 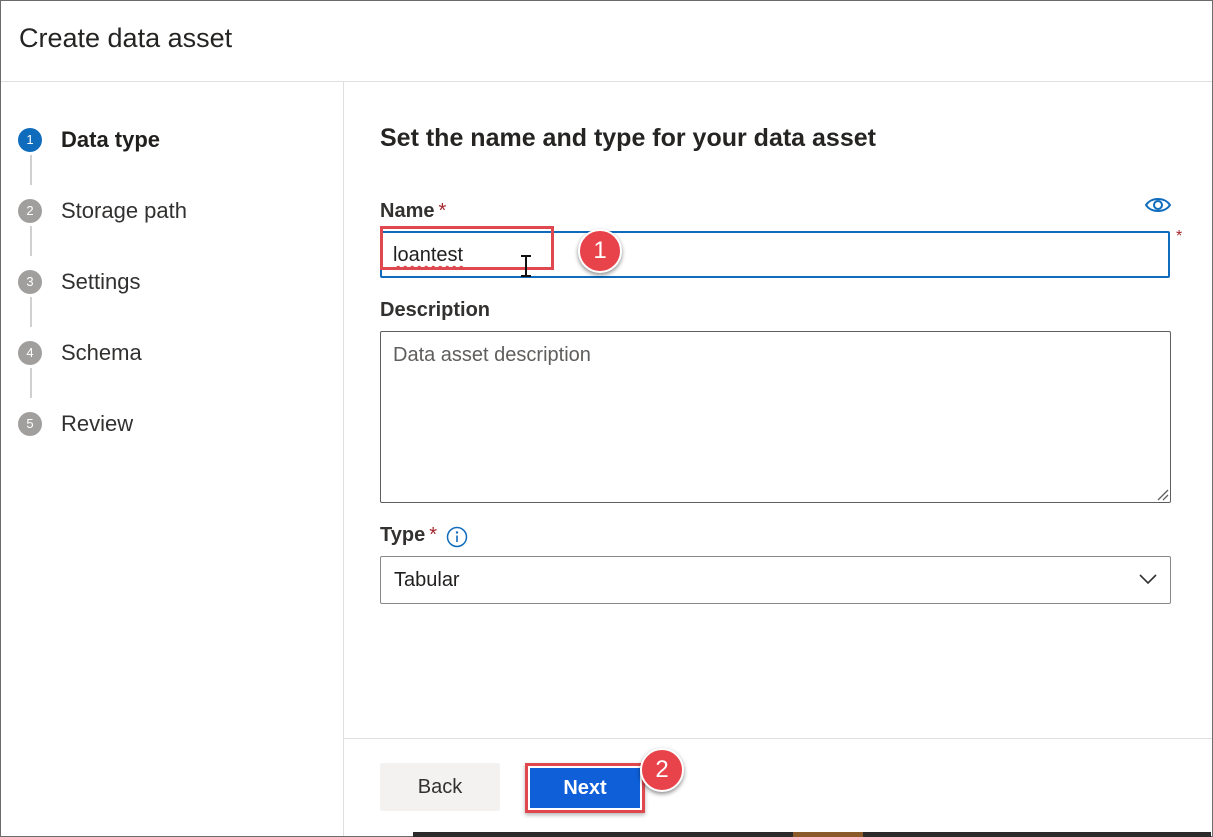 I want to click on next-button: Next, so click(x=585, y=788).